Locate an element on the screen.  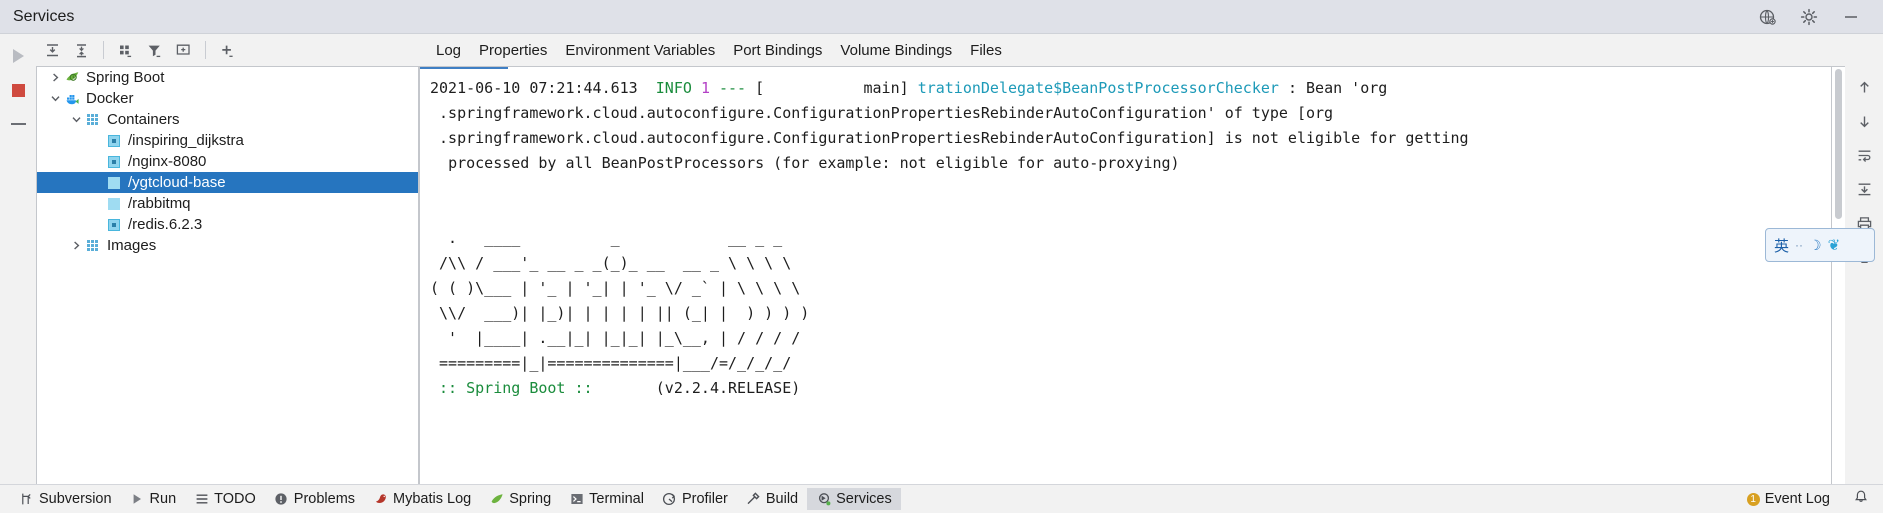
add-service-button is located at coordinates (227, 50).